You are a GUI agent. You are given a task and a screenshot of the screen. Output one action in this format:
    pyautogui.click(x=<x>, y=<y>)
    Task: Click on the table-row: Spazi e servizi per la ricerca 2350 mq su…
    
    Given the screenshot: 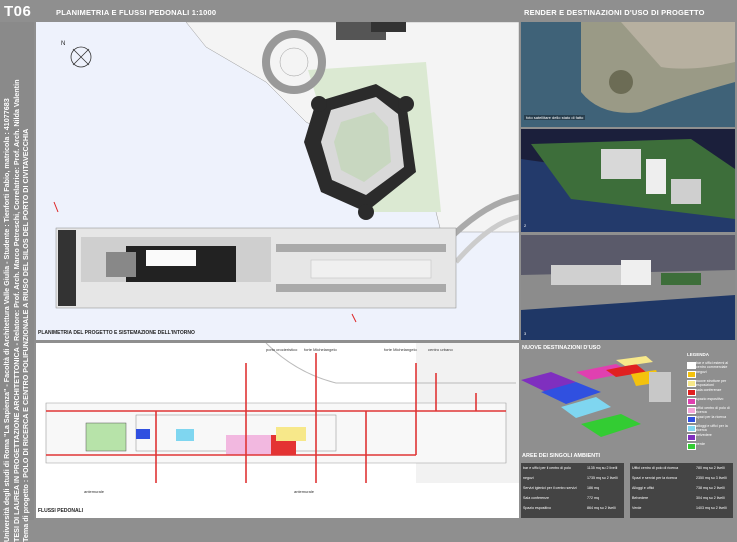 What is the action you would take?
    pyautogui.click(x=681, y=479)
    